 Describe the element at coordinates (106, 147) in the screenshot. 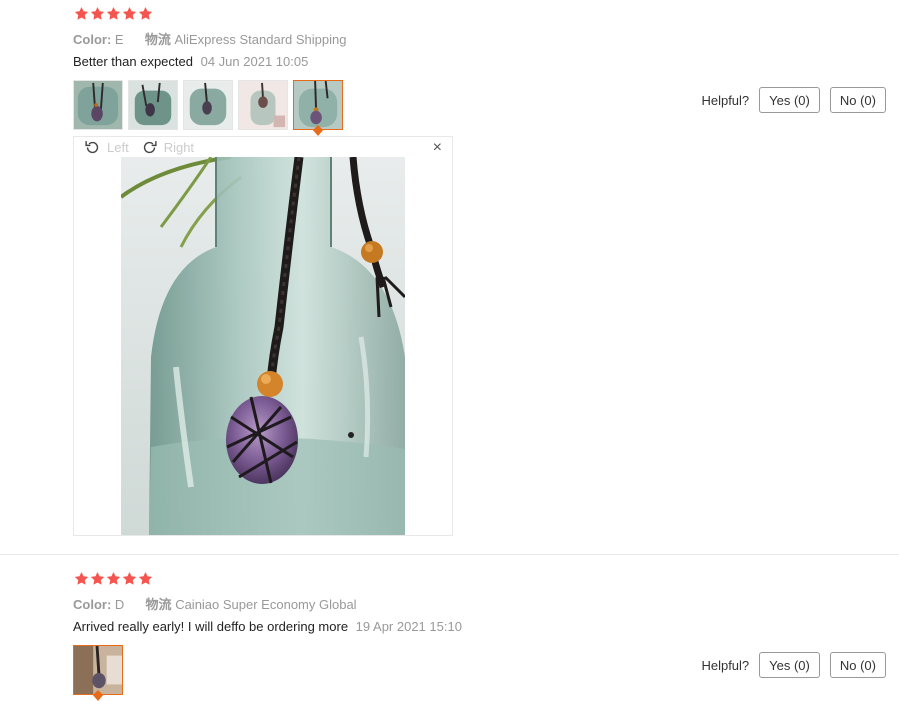

I see `rotate-left-button: Left` at that location.